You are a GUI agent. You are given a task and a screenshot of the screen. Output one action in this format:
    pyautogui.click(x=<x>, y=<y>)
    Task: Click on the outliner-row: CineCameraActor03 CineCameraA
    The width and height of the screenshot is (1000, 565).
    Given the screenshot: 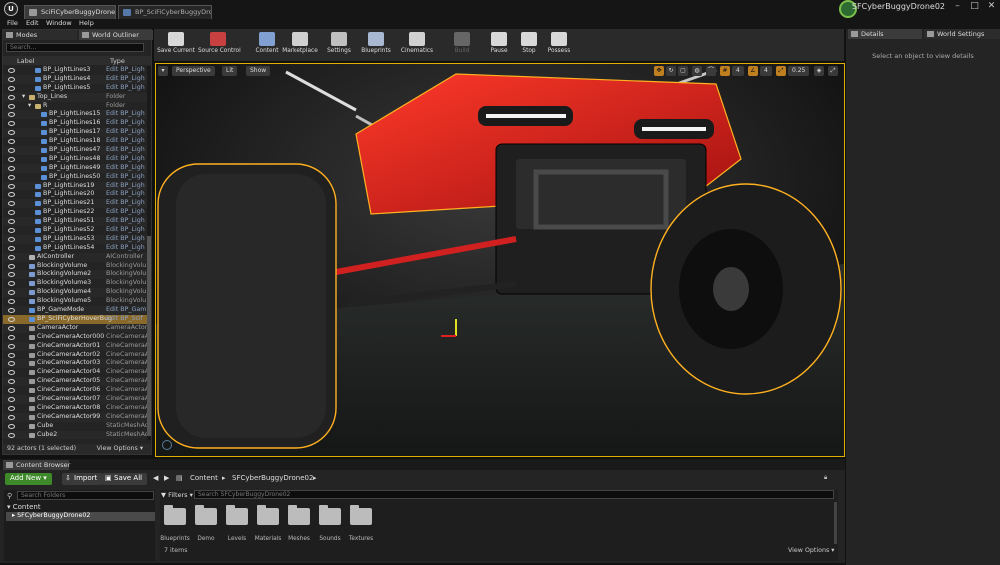 What is the action you would take?
    pyautogui.click(x=75, y=364)
    